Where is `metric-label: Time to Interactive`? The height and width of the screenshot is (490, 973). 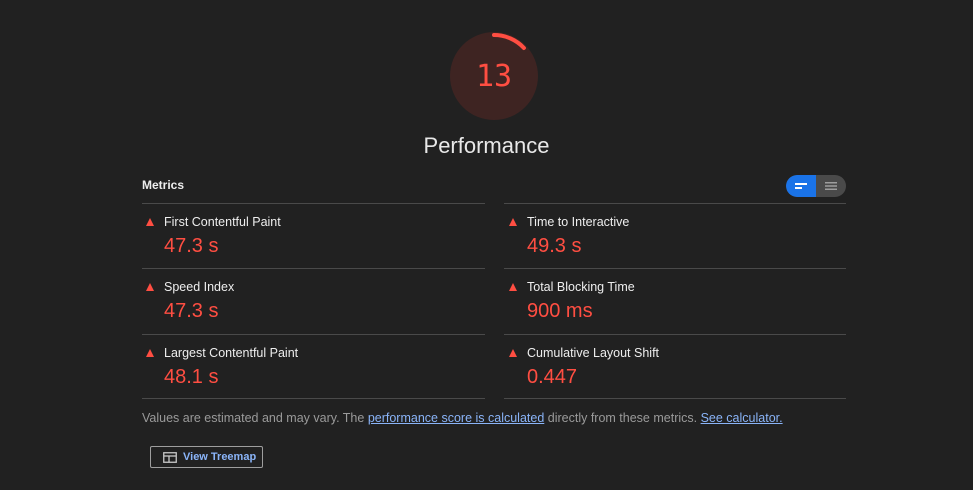
metric-label: Time to Interactive is located at coordinates (578, 222).